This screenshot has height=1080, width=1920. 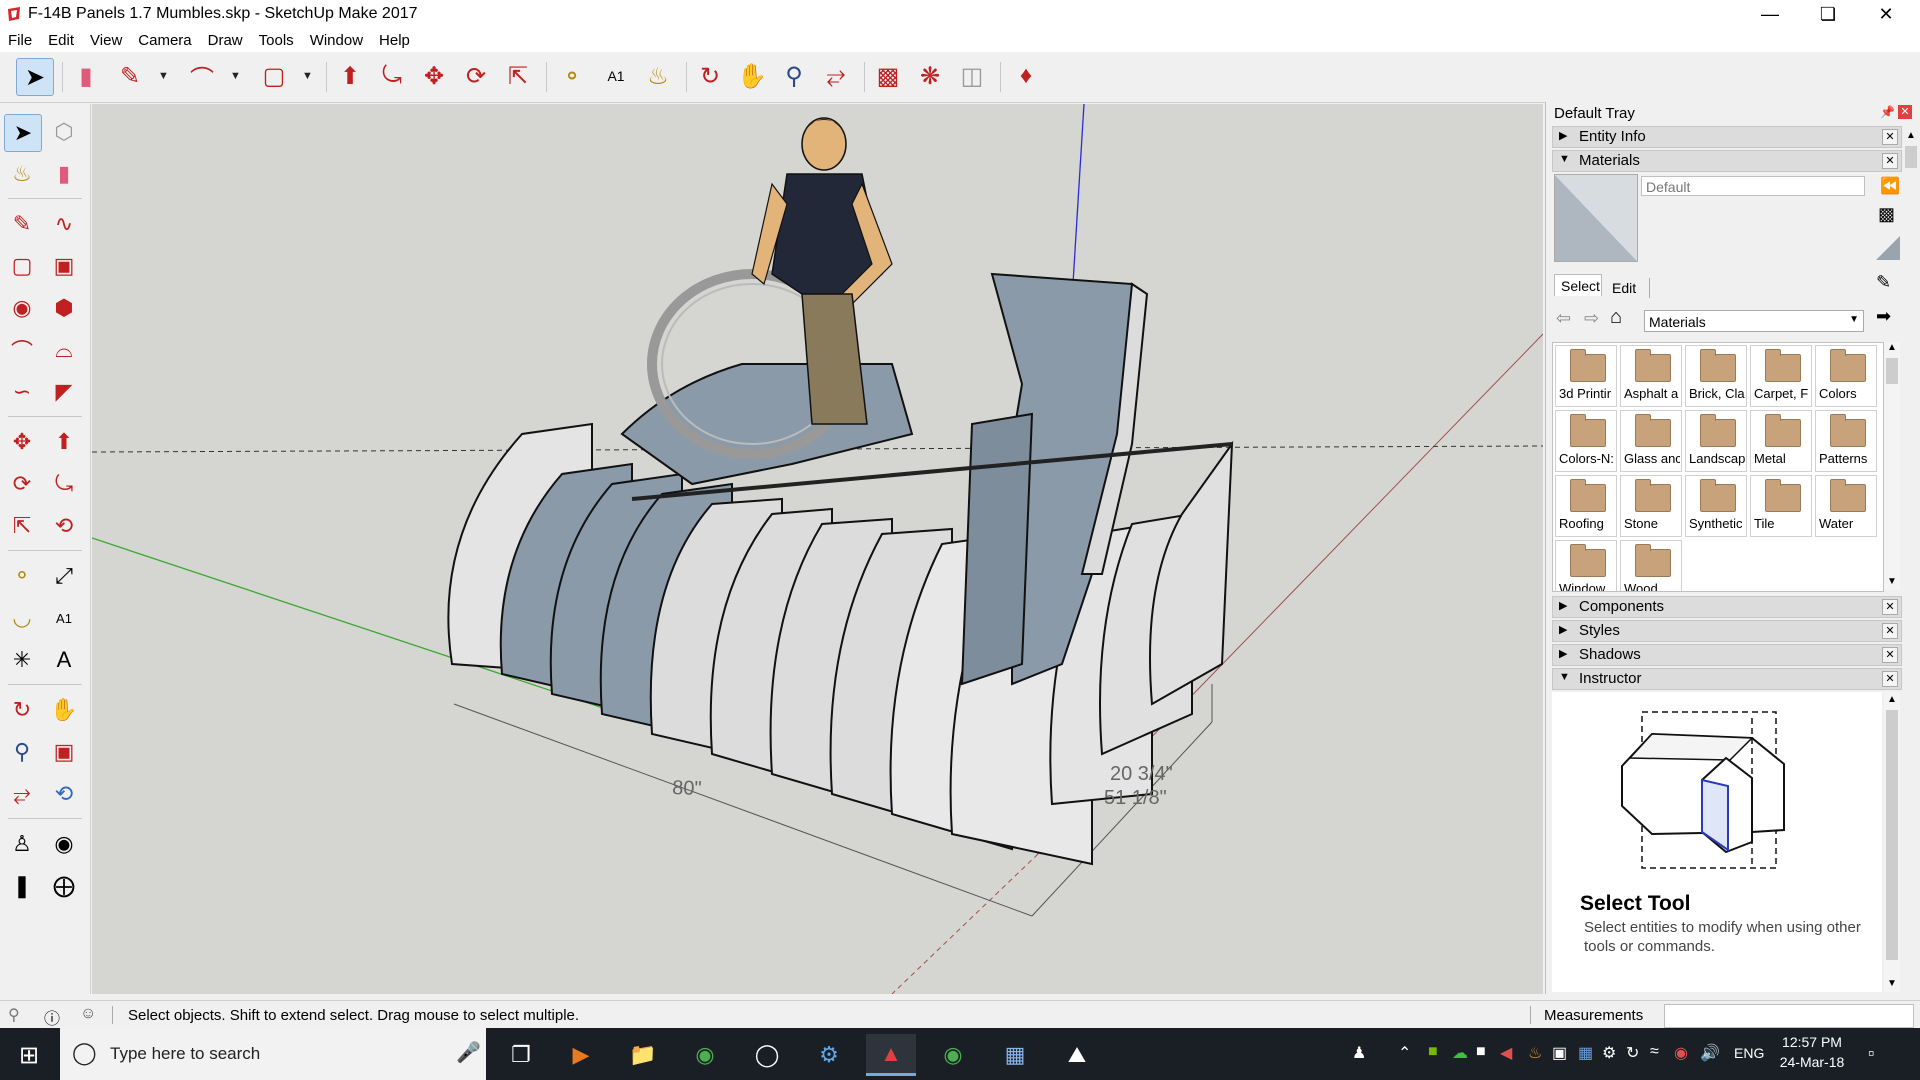 I want to click on make-component-button: ⬡, so click(x=64, y=132).